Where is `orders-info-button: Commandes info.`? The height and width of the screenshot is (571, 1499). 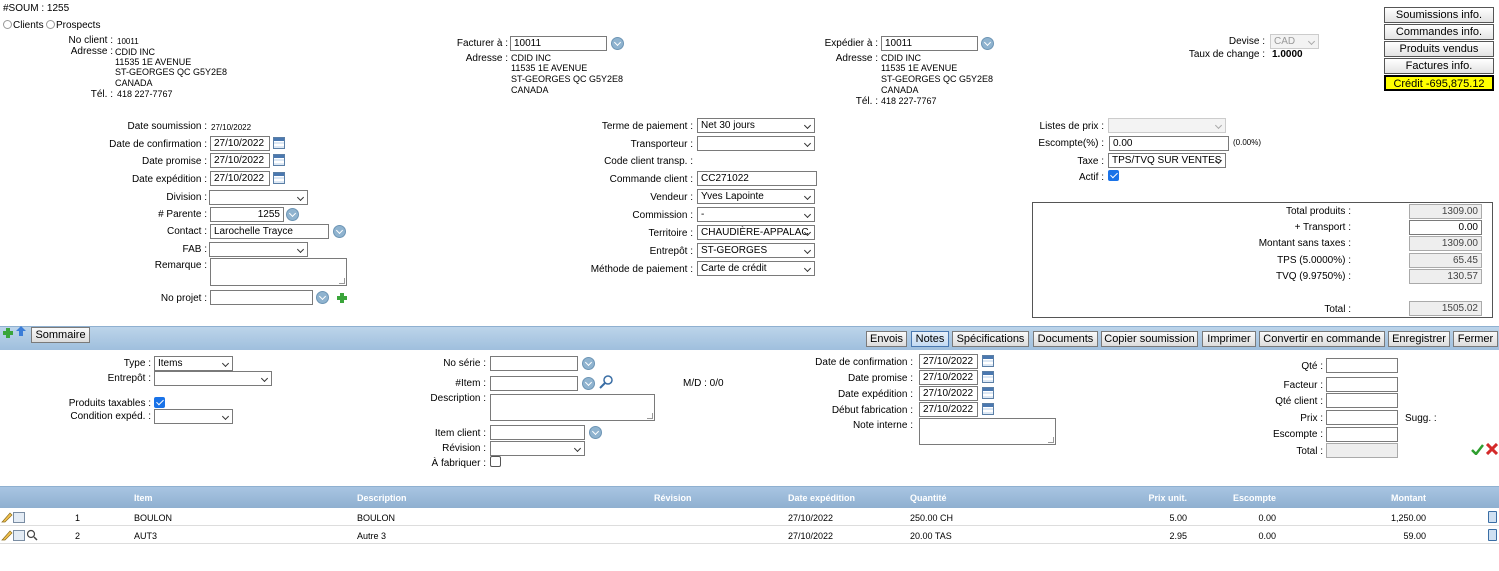
orders-info-button: Commandes info. is located at coordinates (1439, 32).